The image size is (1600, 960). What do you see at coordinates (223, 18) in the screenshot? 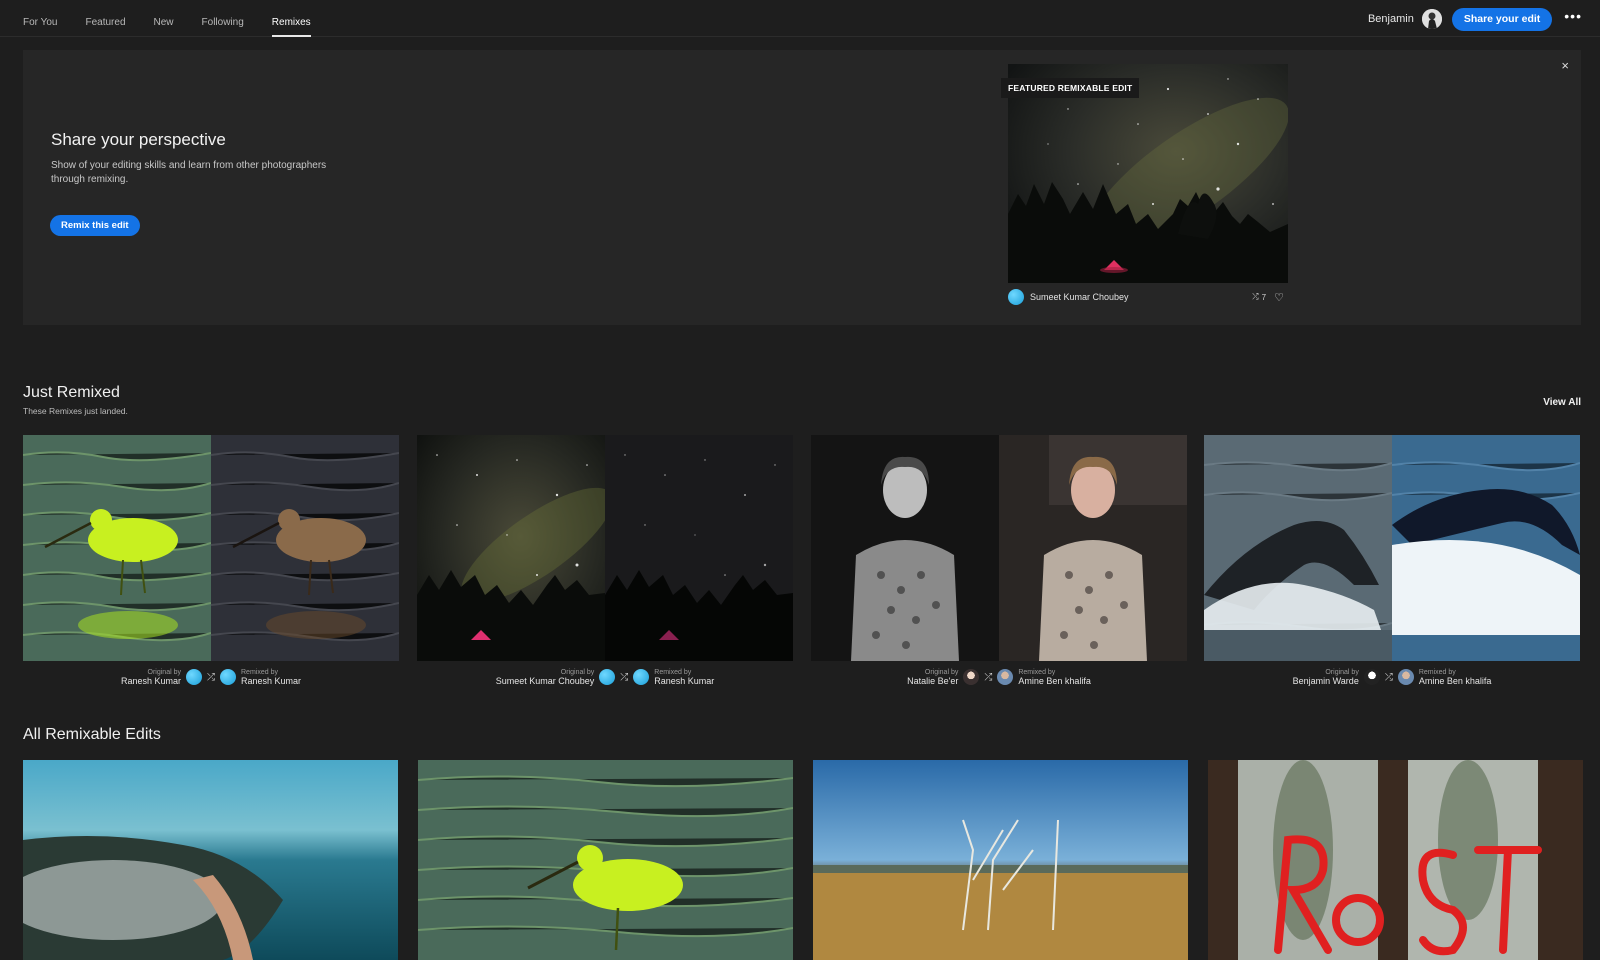
I see `tab-following: Following` at bounding box center [223, 18].